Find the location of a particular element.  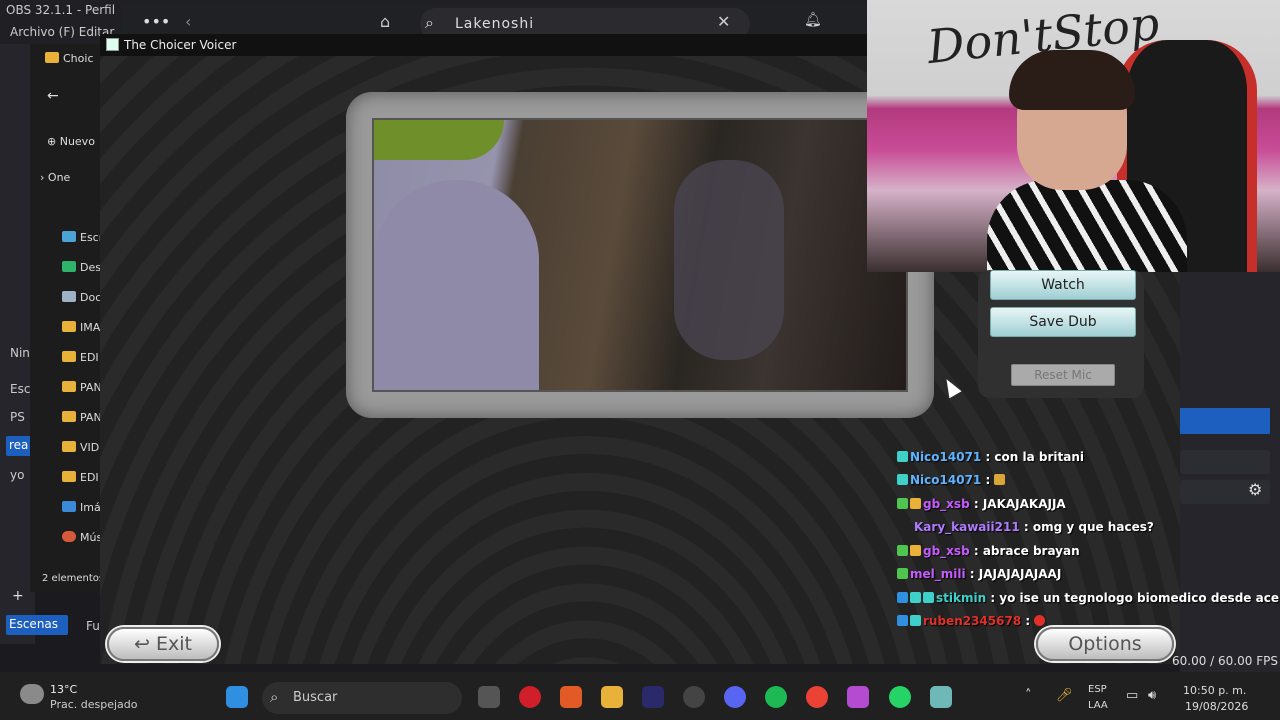

notification-icon: 🔔︎ is located at coordinates (813, 20).